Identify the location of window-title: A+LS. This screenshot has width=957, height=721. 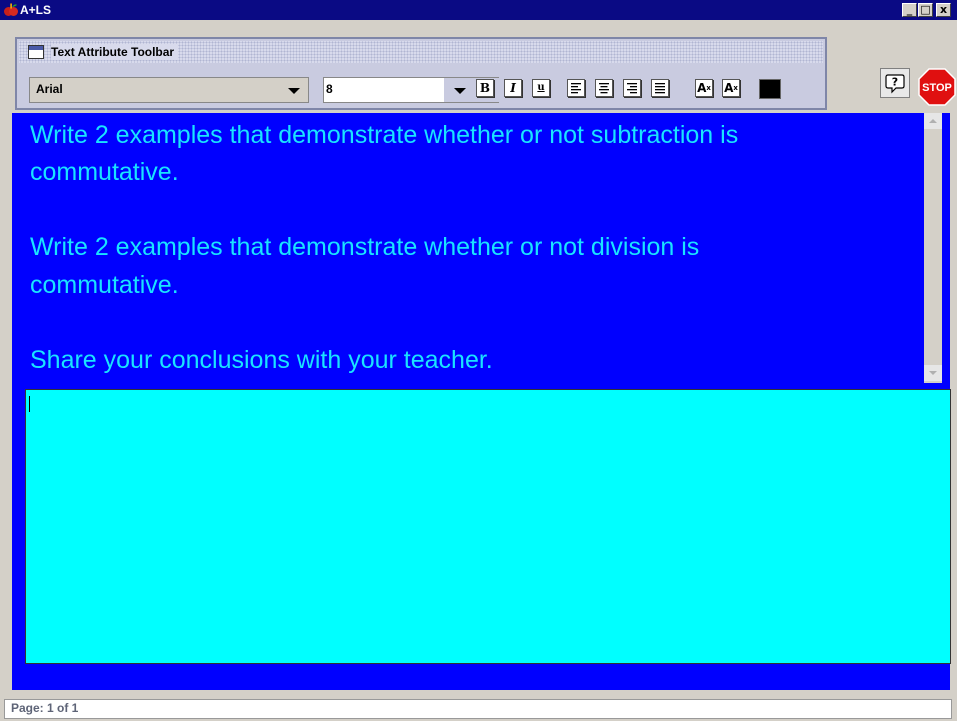
(36, 10).